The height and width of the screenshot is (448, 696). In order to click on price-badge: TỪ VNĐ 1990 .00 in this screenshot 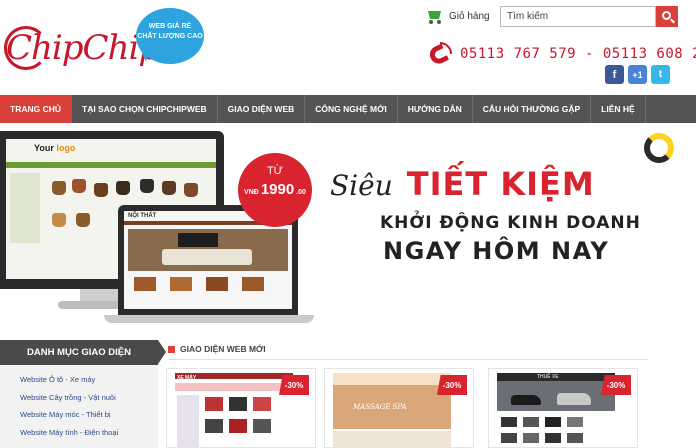, I will do `click(275, 190)`.